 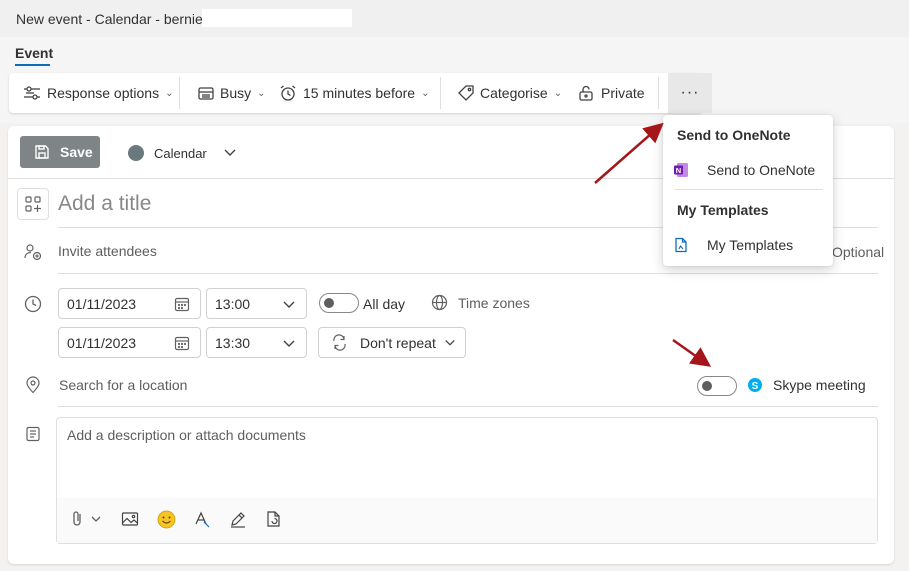 I want to click on emoji-icon, so click(x=166, y=519).